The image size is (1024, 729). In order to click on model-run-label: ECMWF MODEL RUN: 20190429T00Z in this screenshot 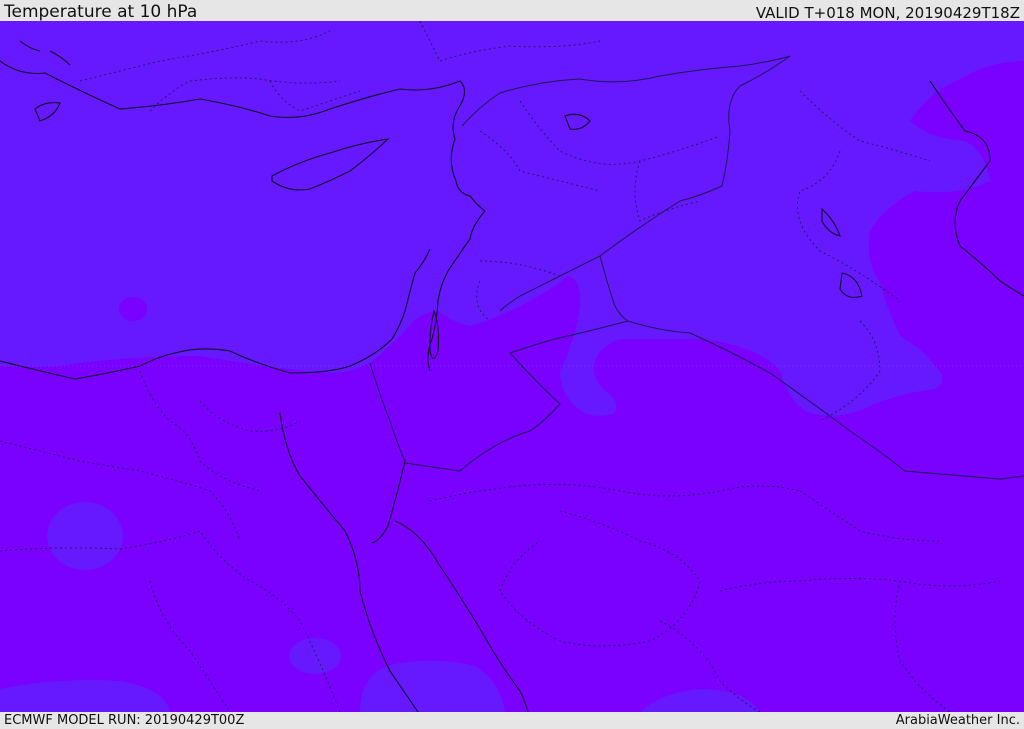, I will do `click(124, 720)`.